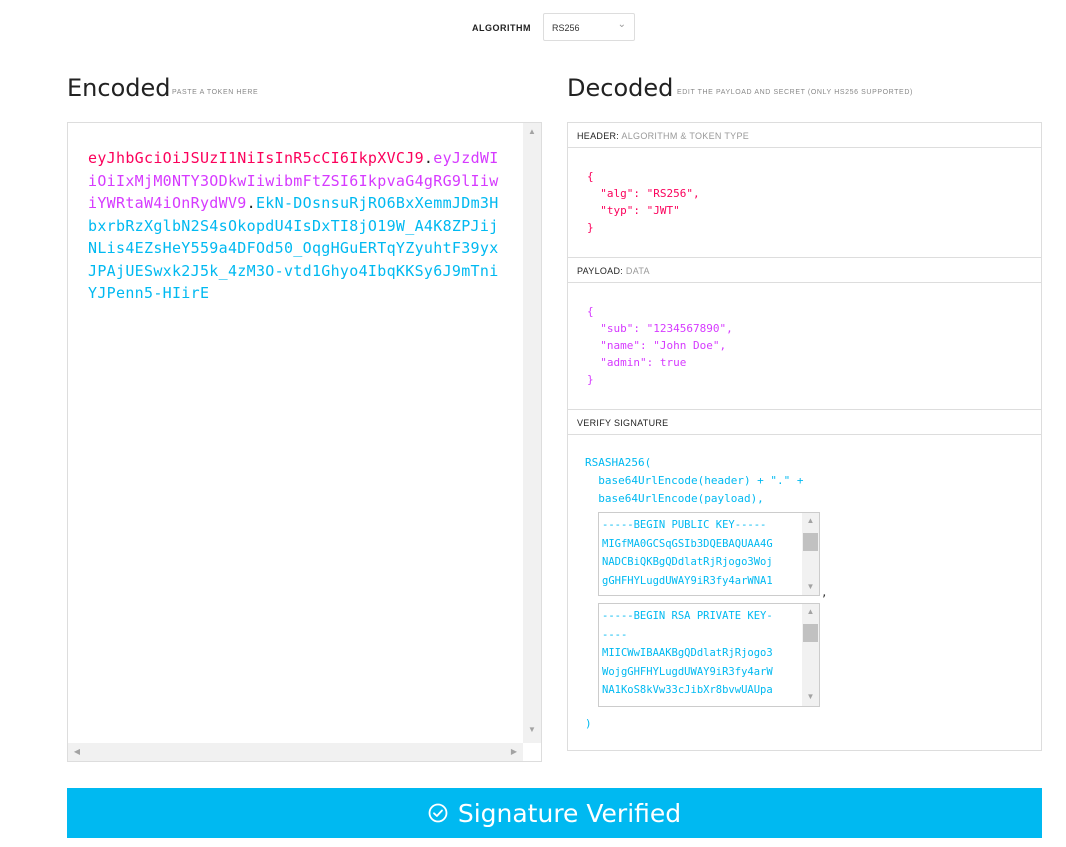 This screenshot has height=847, width=1066. What do you see at coordinates (621, 24) in the screenshot?
I see `chevron-down-icon: ⌄` at bounding box center [621, 24].